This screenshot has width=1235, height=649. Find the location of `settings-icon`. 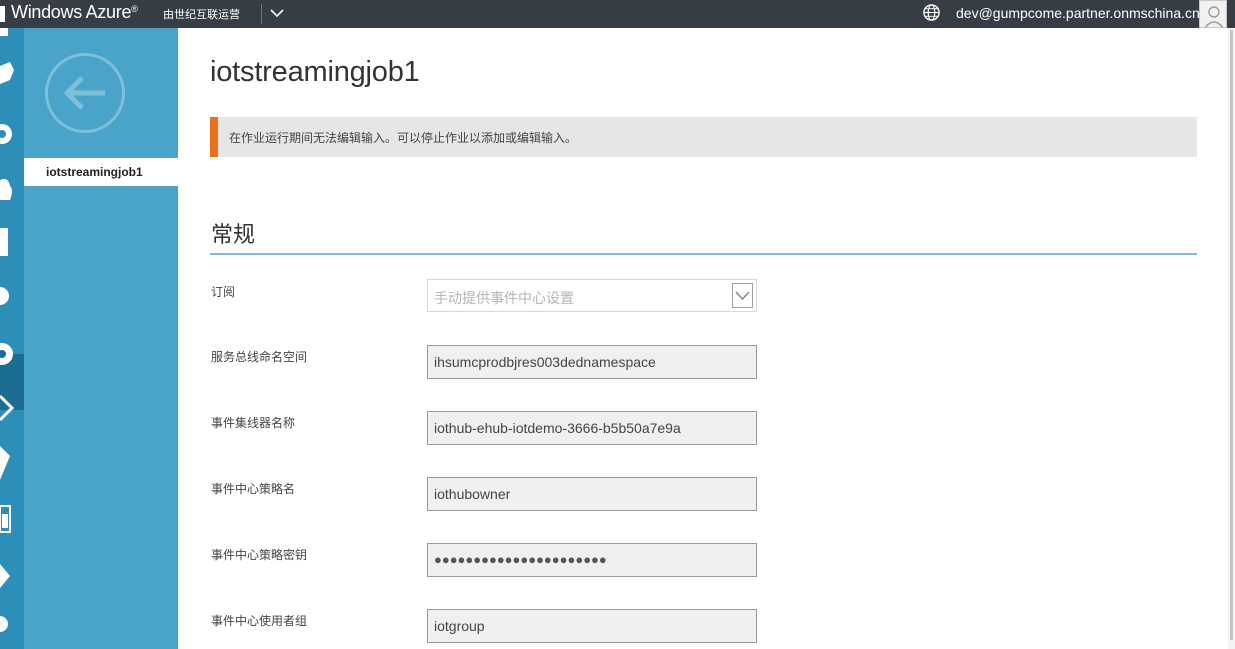

settings-icon is located at coordinates (4, 624).